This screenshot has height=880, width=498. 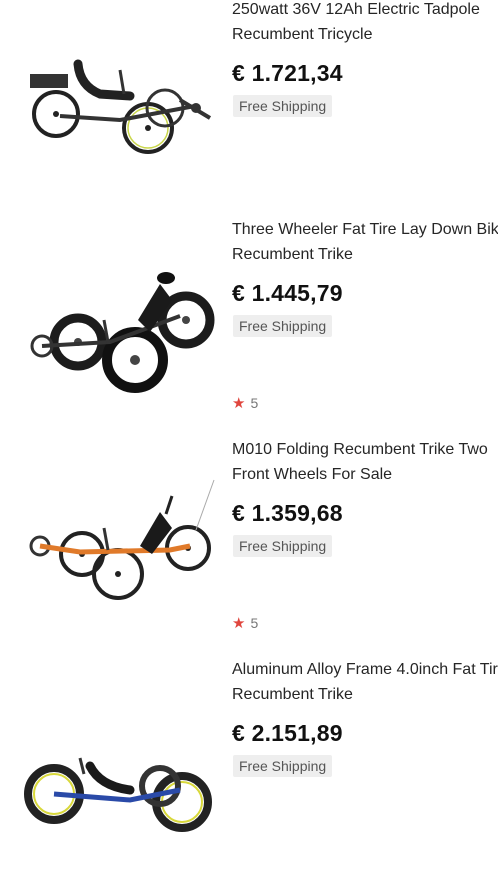 What do you see at coordinates (365, 229) in the screenshot?
I see `product-title-line: Three Wheeler Fat Tire Lay Down Bike` at bounding box center [365, 229].